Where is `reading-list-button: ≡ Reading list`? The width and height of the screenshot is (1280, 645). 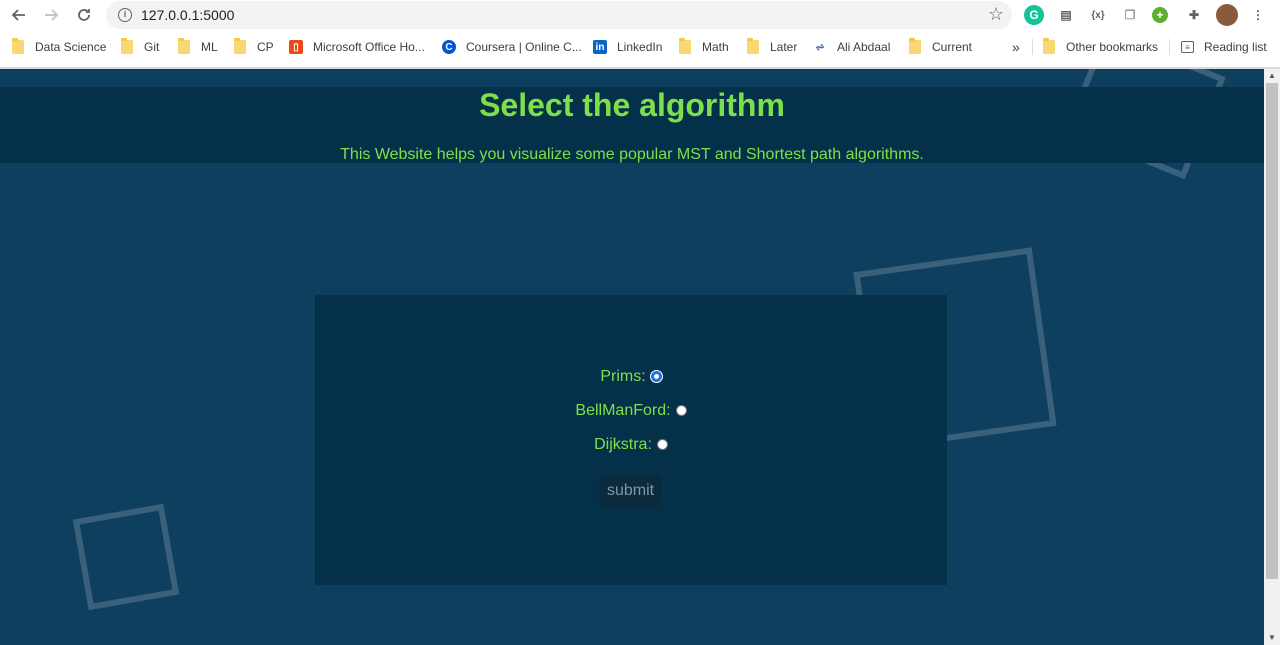 reading-list-button: ≡ Reading list is located at coordinates (1224, 47).